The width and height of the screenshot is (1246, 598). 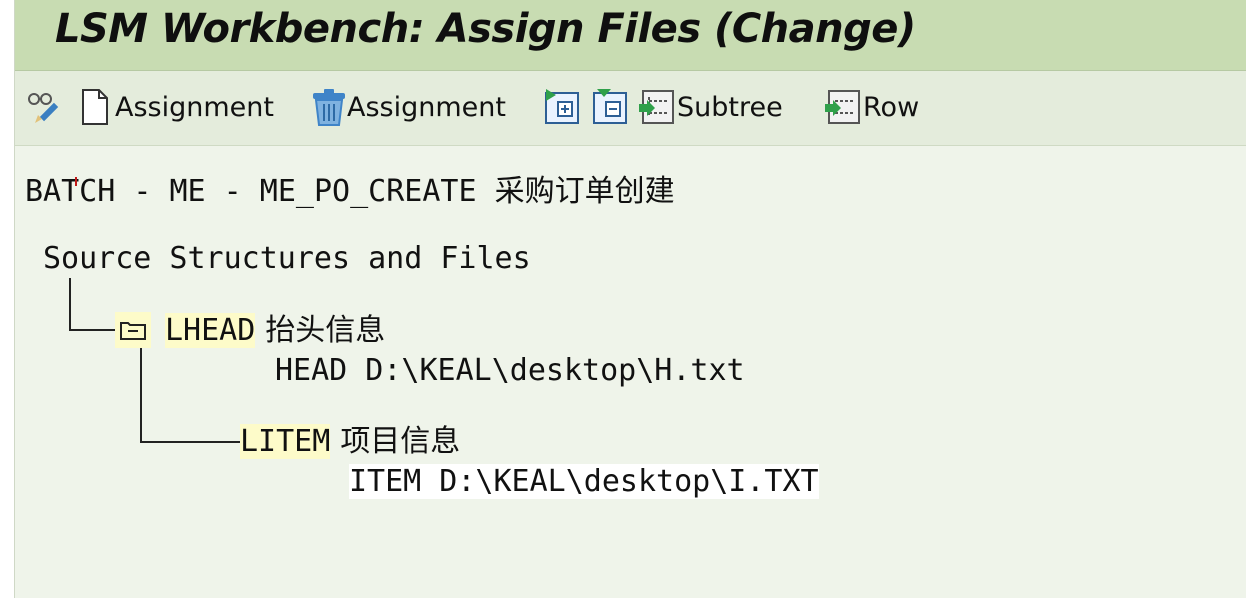 I want to click on collapse-node-icon, so click(x=609, y=107).